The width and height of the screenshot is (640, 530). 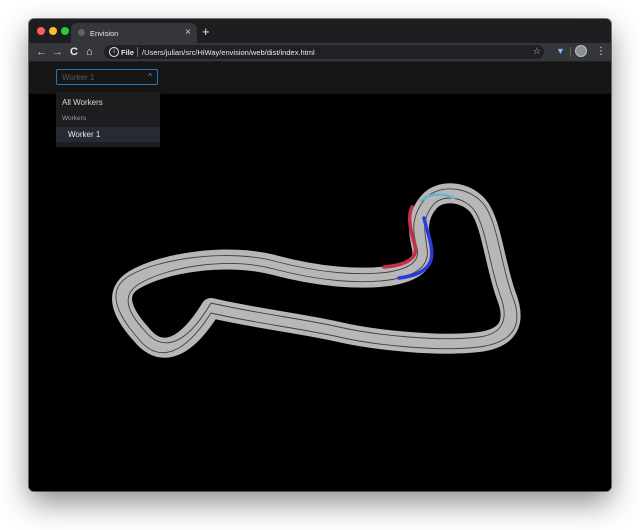 I want to click on browser-menu-icon: ⋮, so click(x=601, y=52).